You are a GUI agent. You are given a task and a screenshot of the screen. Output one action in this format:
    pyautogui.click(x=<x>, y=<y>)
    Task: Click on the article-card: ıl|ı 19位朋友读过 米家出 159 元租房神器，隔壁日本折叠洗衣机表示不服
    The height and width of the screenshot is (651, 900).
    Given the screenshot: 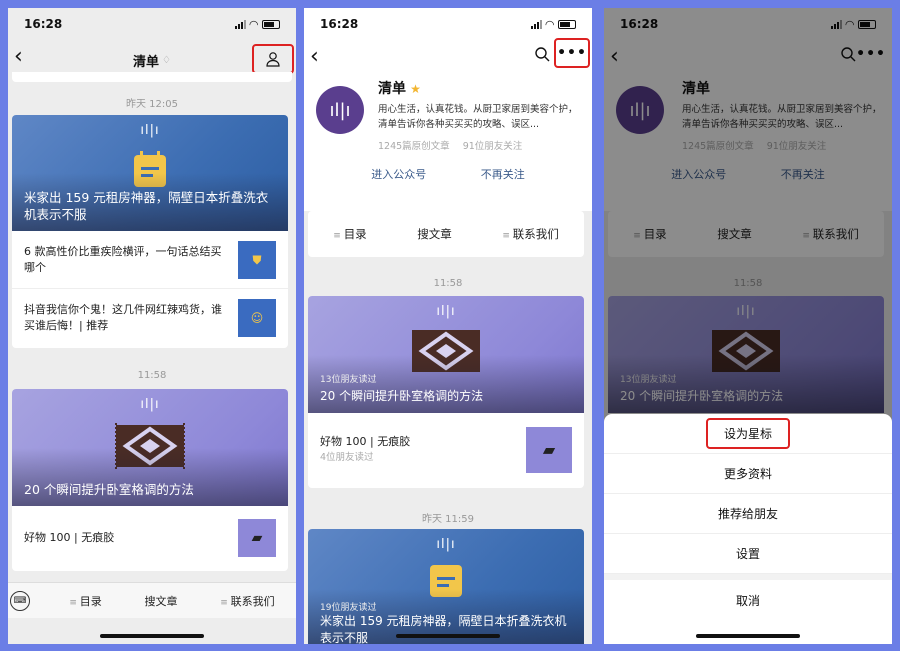 What is the action you would take?
    pyautogui.click(x=446, y=586)
    